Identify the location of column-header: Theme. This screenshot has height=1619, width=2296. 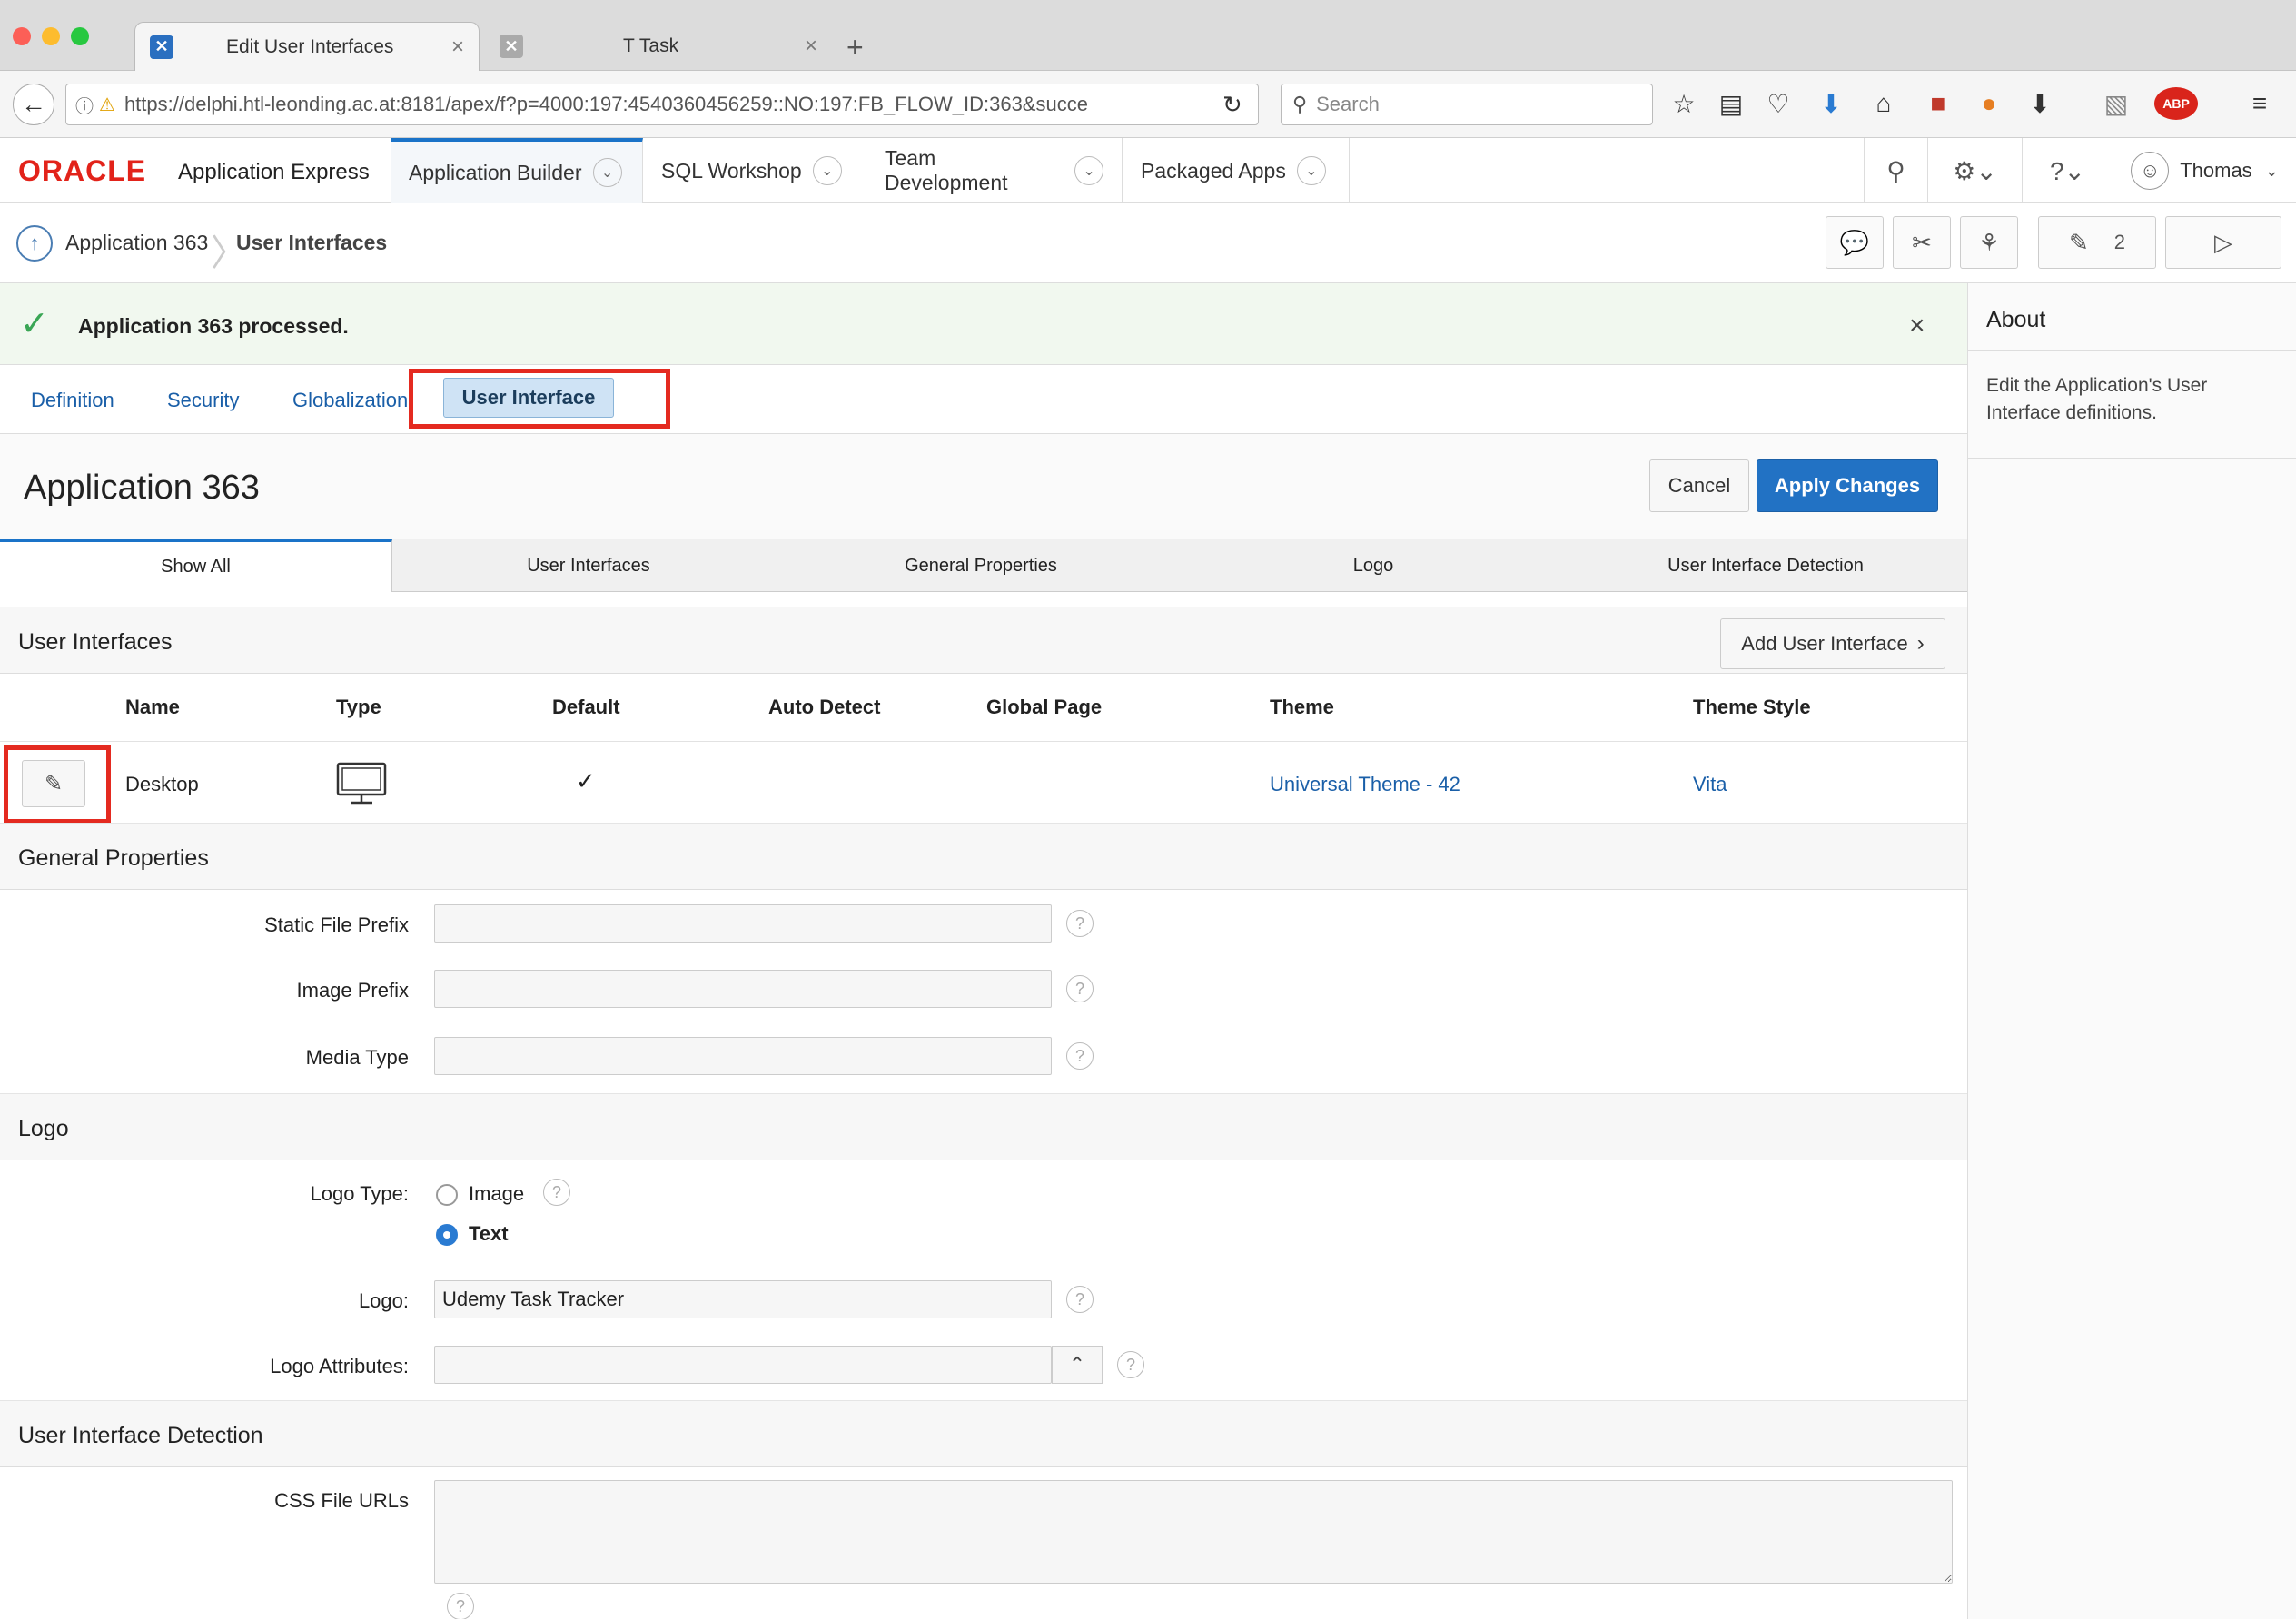
(1302, 707).